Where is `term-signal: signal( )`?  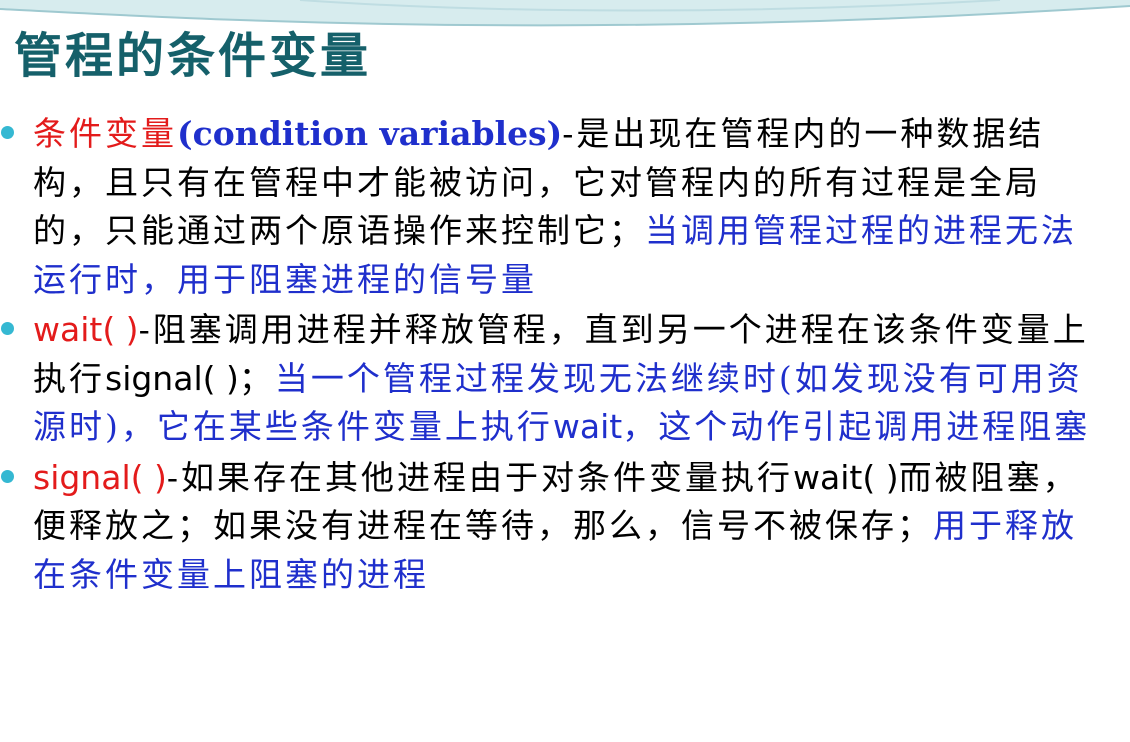 term-signal: signal( ) is located at coordinates (100, 477).